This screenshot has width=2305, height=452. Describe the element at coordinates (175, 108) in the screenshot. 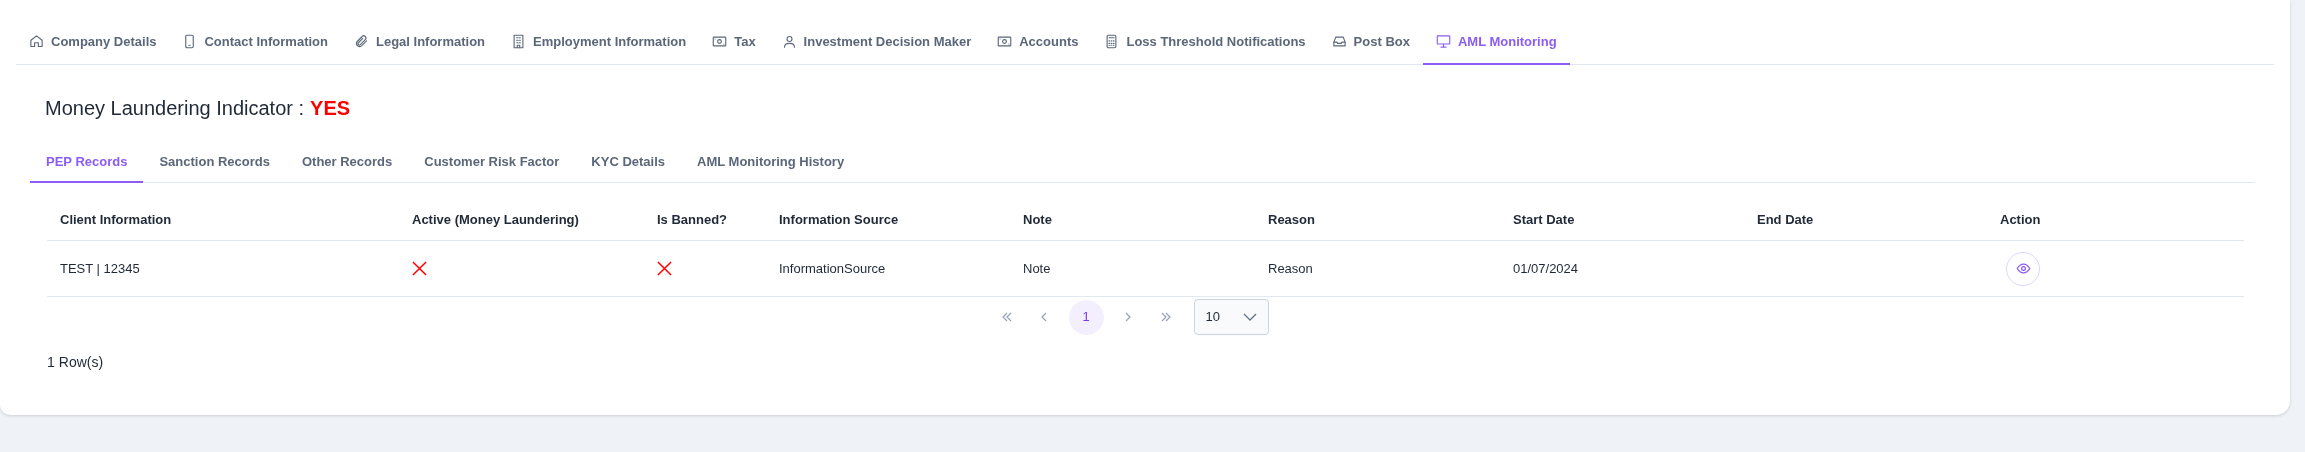

I see `indicator-label: Money Laundering Indicator :` at that location.